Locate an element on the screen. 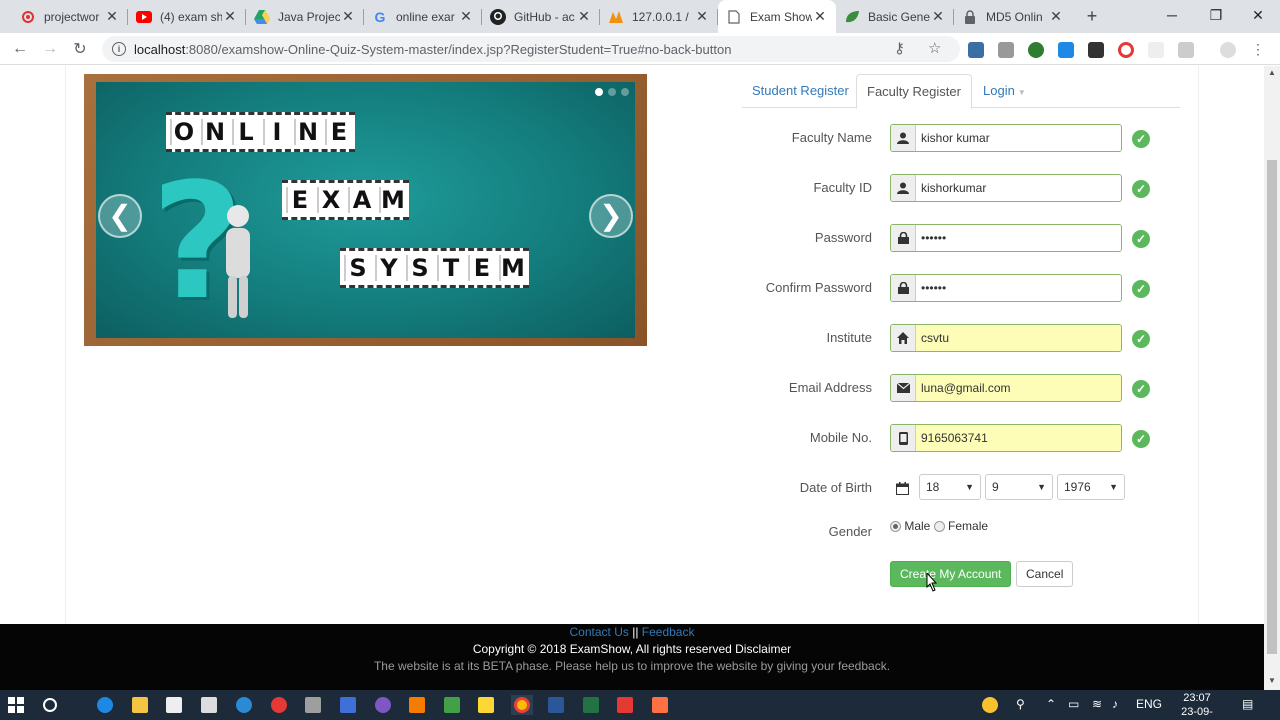 The width and height of the screenshot is (1280, 720). excel-icon is located at coordinates (591, 705).